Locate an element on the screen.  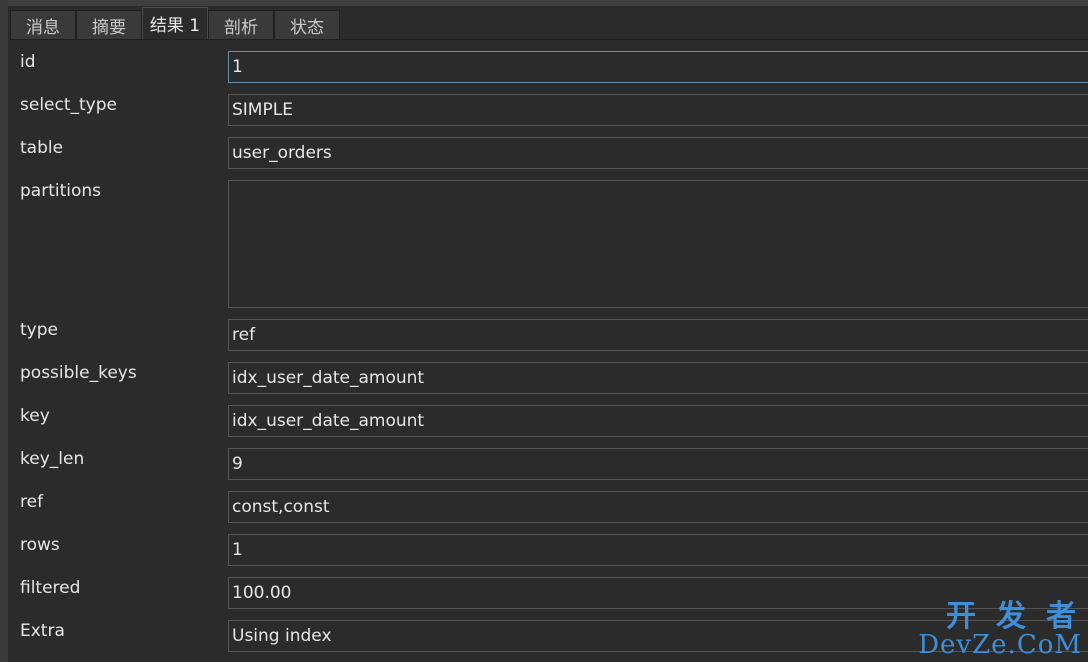
field-value-id: 1 is located at coordinates (658, 67).